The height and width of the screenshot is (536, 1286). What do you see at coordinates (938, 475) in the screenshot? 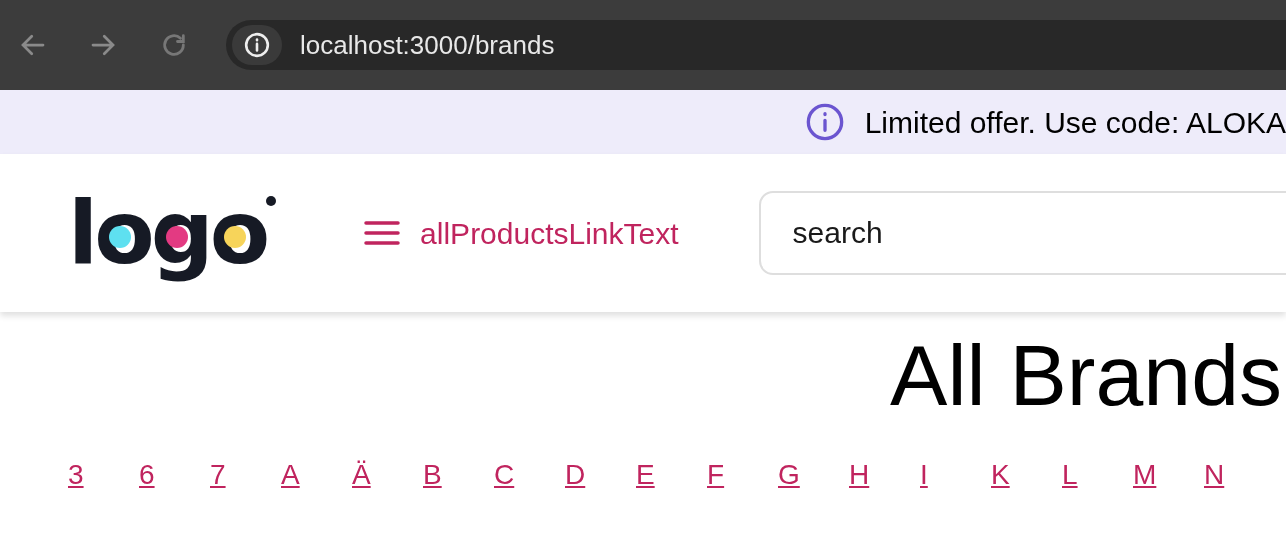
I see `letter-link: I` at bounding box center [938, 475].